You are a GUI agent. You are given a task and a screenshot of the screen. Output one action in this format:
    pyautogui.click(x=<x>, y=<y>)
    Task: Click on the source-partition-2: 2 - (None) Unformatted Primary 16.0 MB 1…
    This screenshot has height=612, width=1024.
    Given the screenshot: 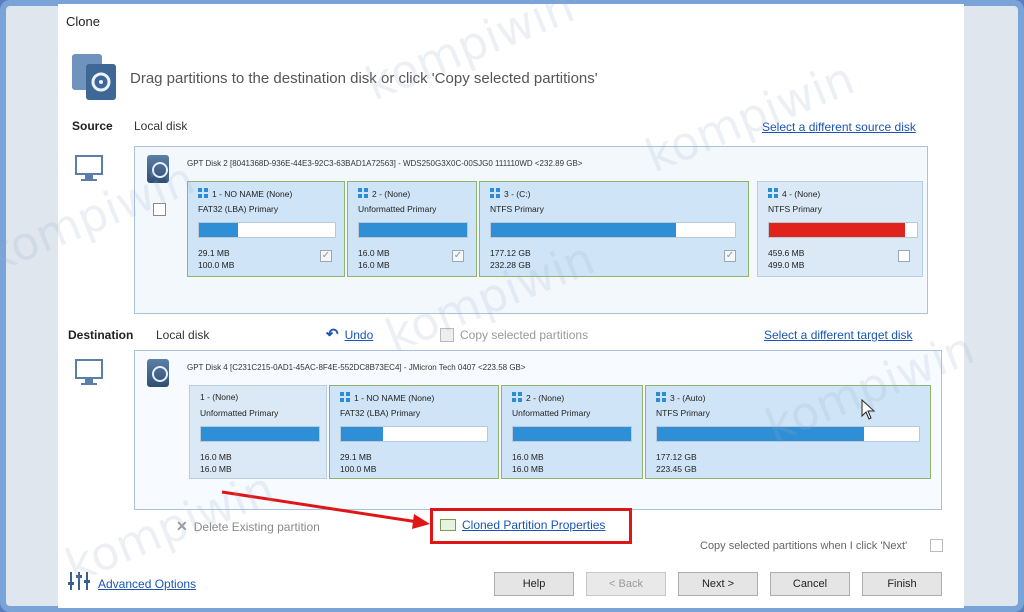 What is the action you would take?
    pyautogui.click(x=412, y=229)
    